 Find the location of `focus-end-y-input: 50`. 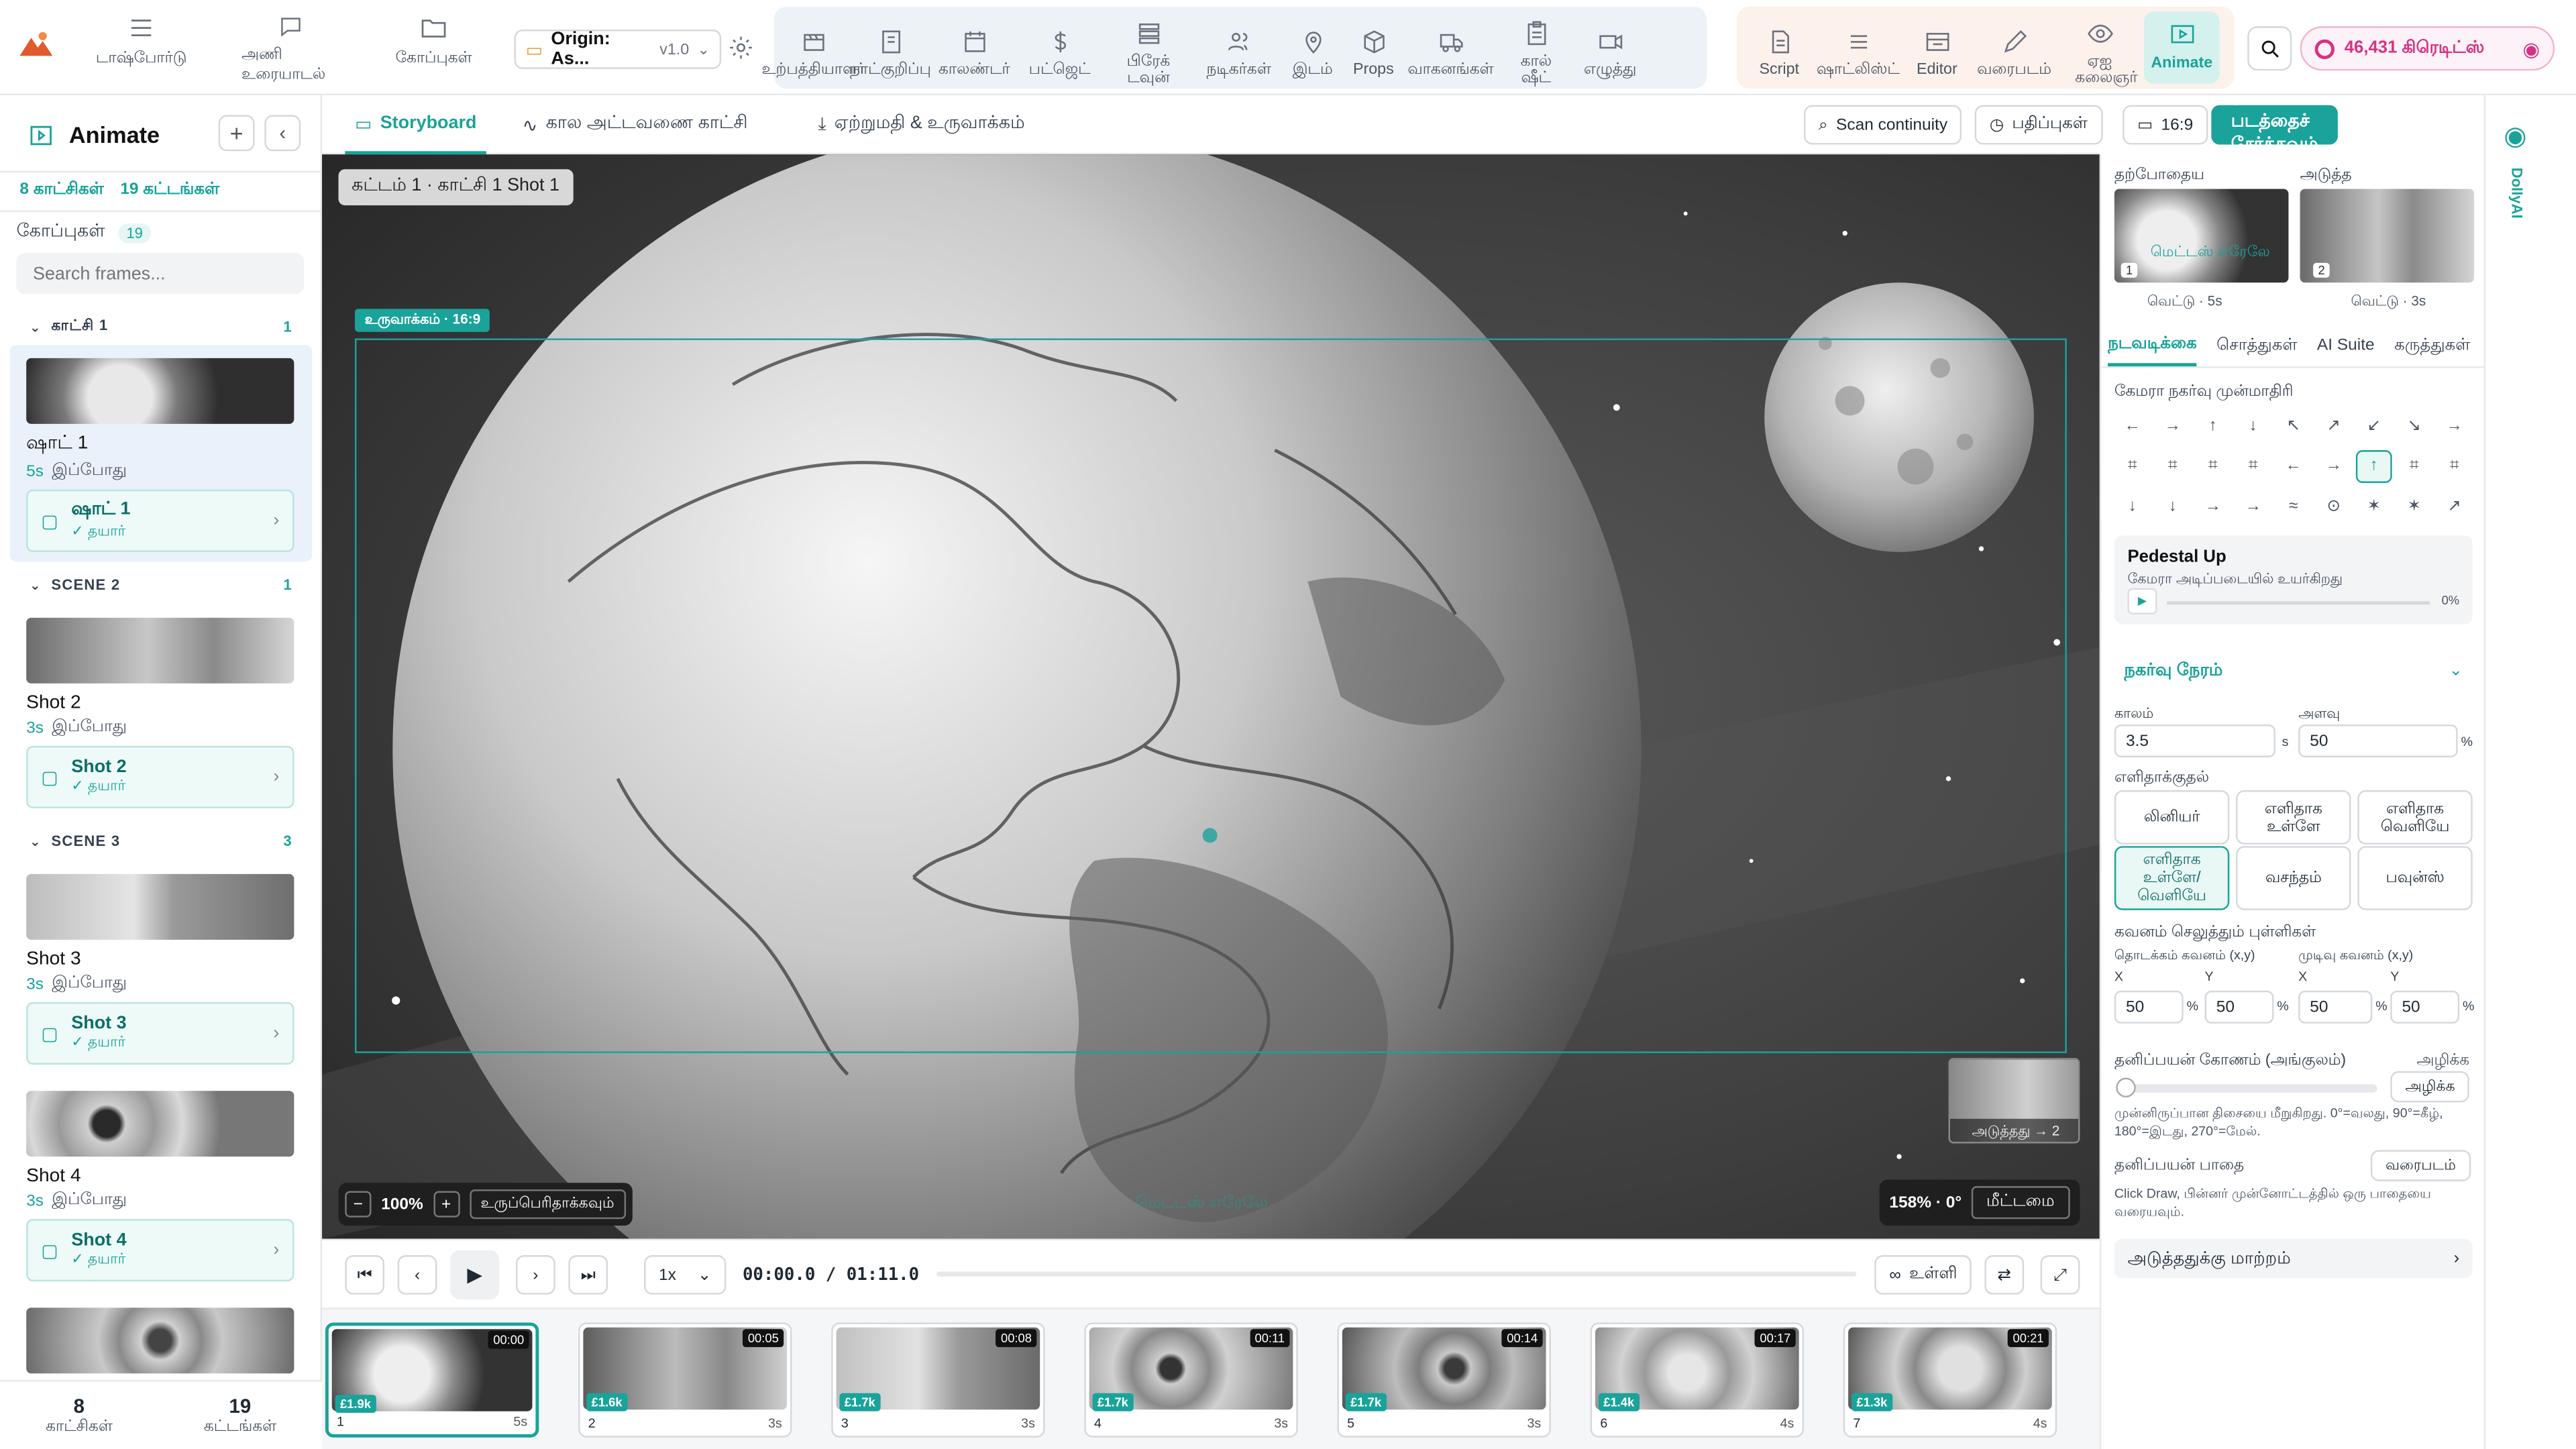

focus-end-y-input: 50 is located at coordinates (2425, 1007).